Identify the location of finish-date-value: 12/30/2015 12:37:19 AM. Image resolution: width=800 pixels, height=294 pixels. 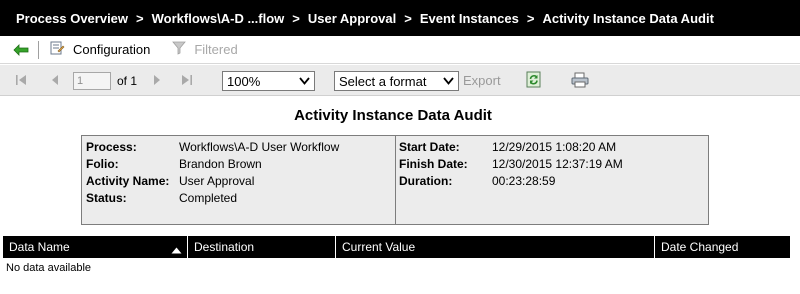
(557, 164).